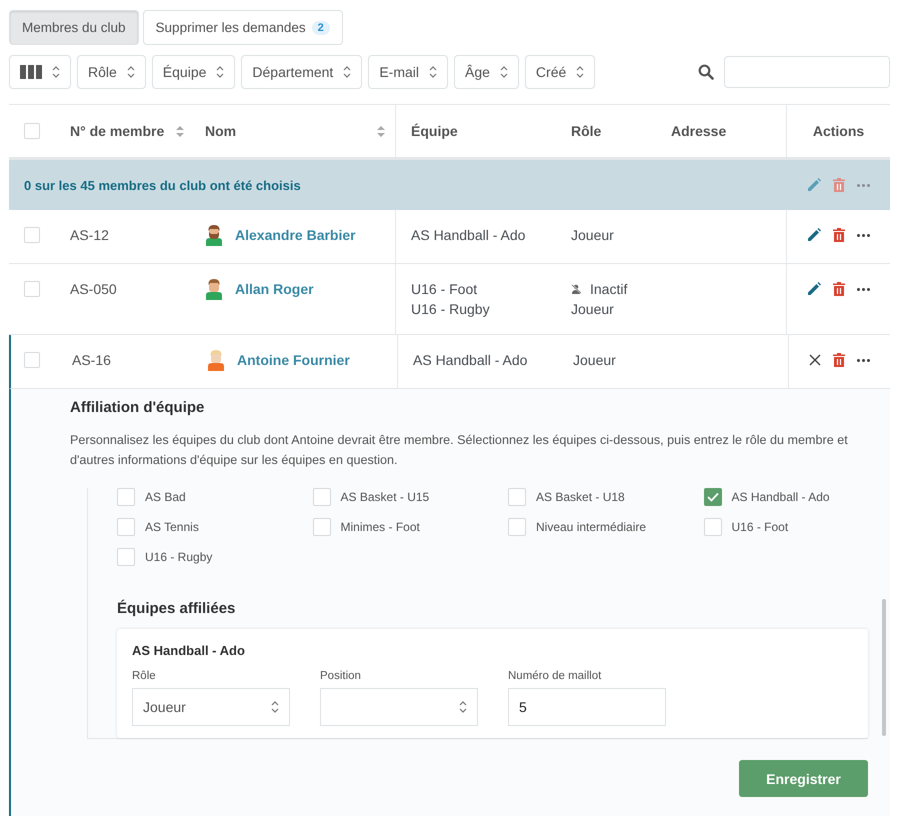 The image size is (897, 816). What do you see at coordinates (408, 72) in the screenshot?
I see `filter-dropdown: E-mail` at bounding box center [408, 72].